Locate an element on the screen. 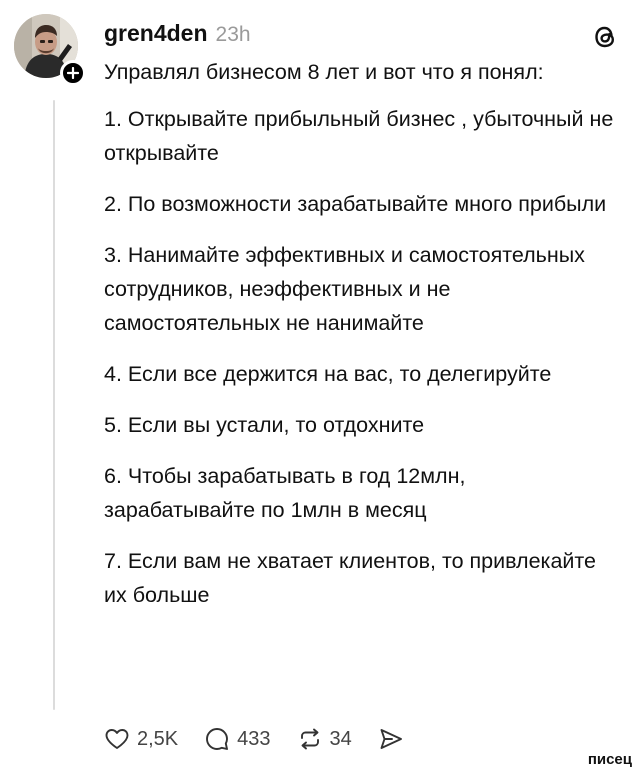  post-header: gren4den 23h is located at coordinates (177, 35).